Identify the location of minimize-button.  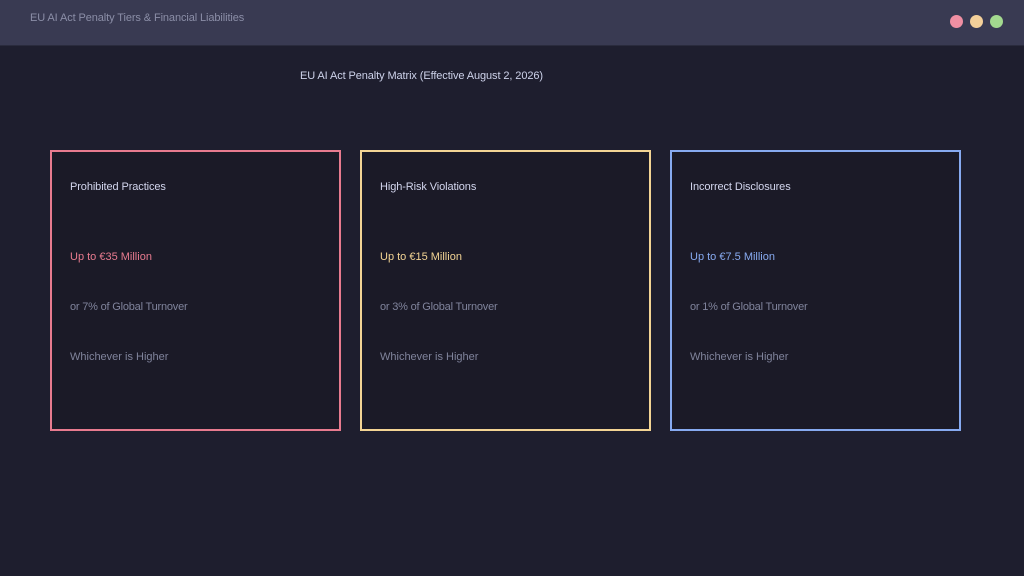
(976, 21).